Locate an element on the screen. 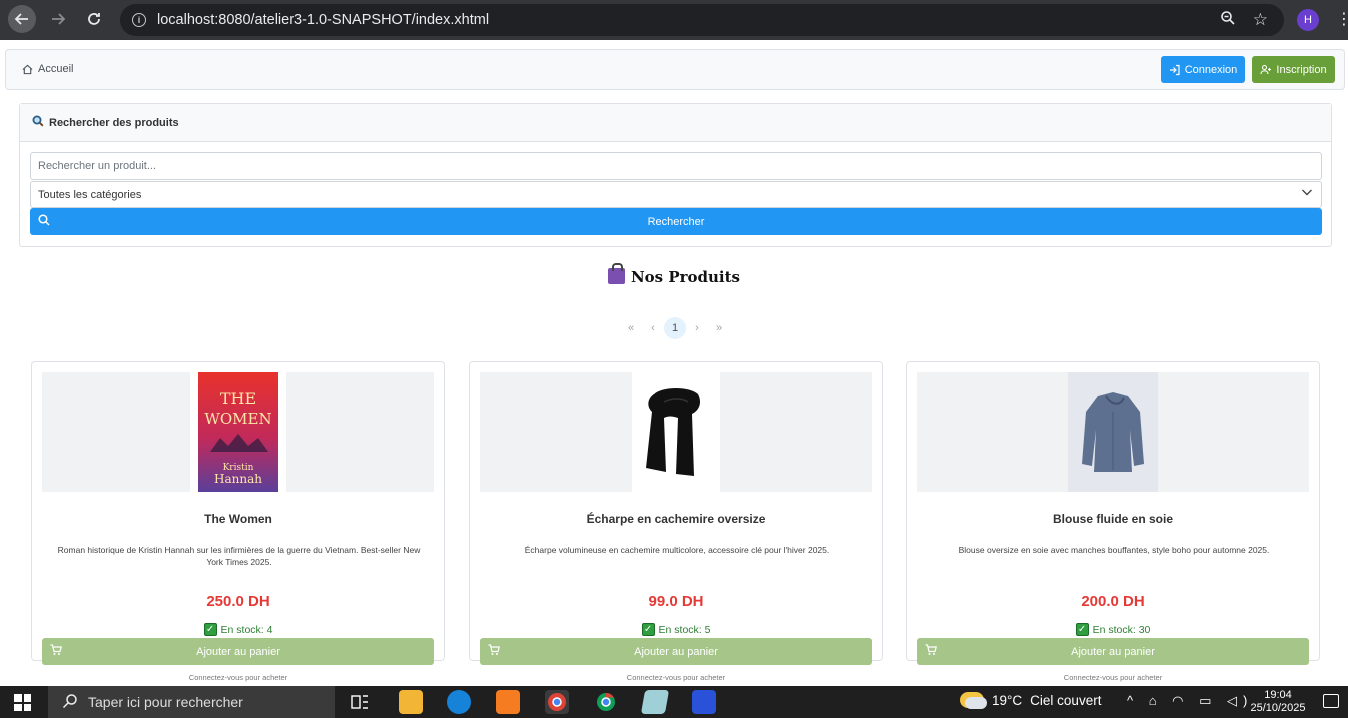  home-label: Accueil is located at coordinates (56, 69).